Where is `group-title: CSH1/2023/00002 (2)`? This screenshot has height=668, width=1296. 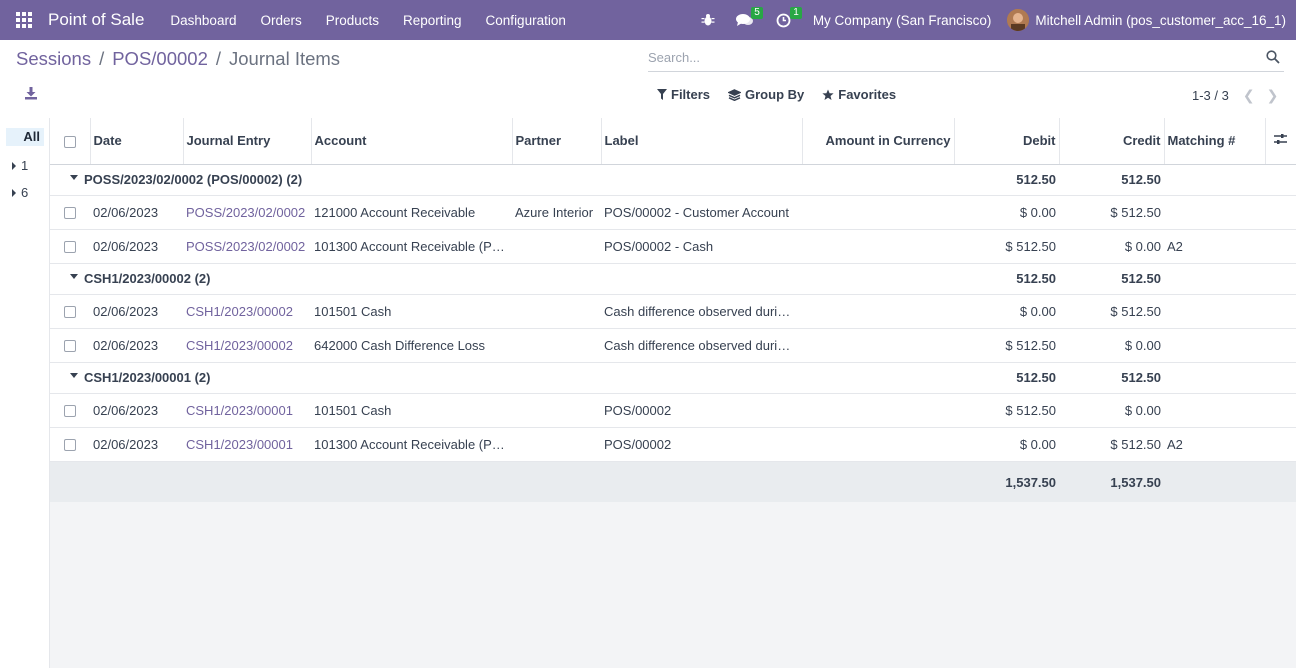 group-title: CSH1/2023/00002 (2) is located at coordinates (426, 279).